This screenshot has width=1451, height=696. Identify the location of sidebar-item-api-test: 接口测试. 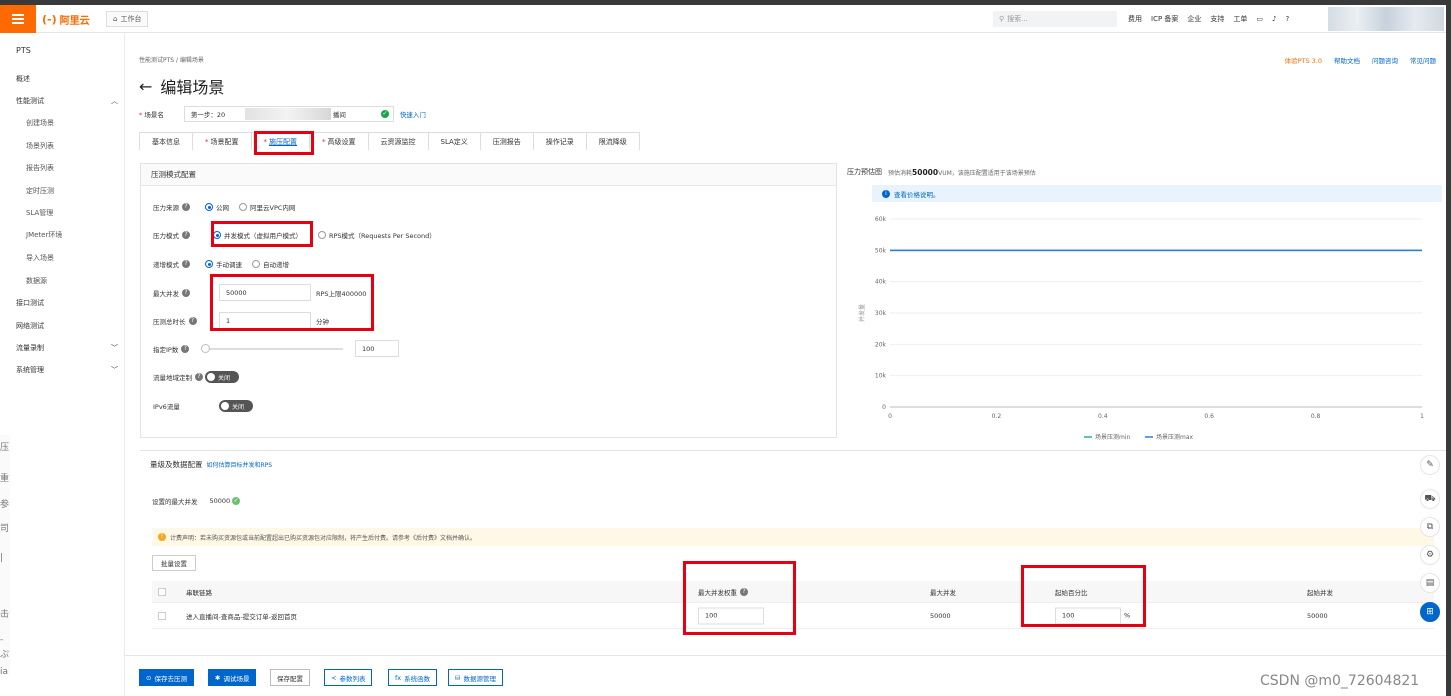
(67, 303).